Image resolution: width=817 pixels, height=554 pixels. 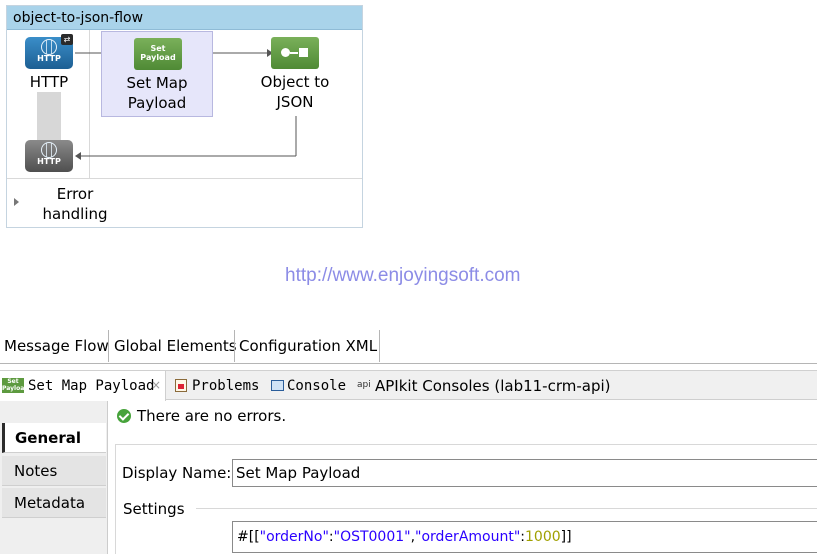 What do you see at coordinates (308, 347) in the screenshot?
I see `tab-configuration-xml: Configuration XML` at bounding box center [308, 347].